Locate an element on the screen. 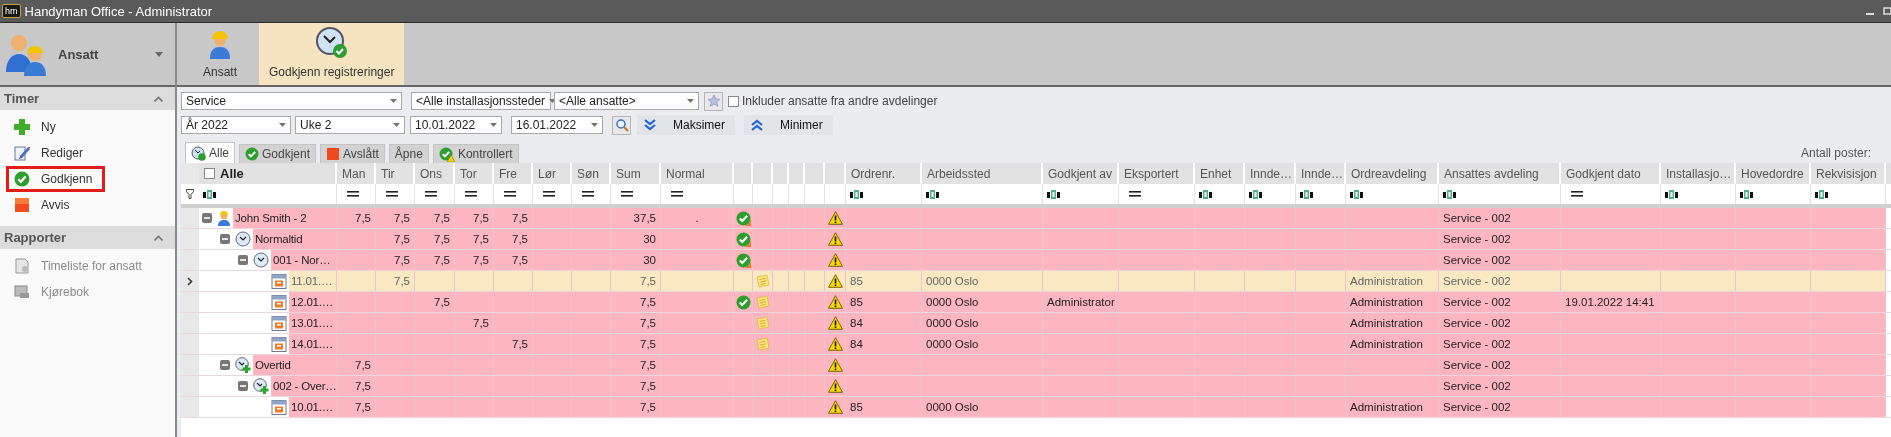 This screenshot has width=1891, height=437. row-header is located at coordinates (190, 281).